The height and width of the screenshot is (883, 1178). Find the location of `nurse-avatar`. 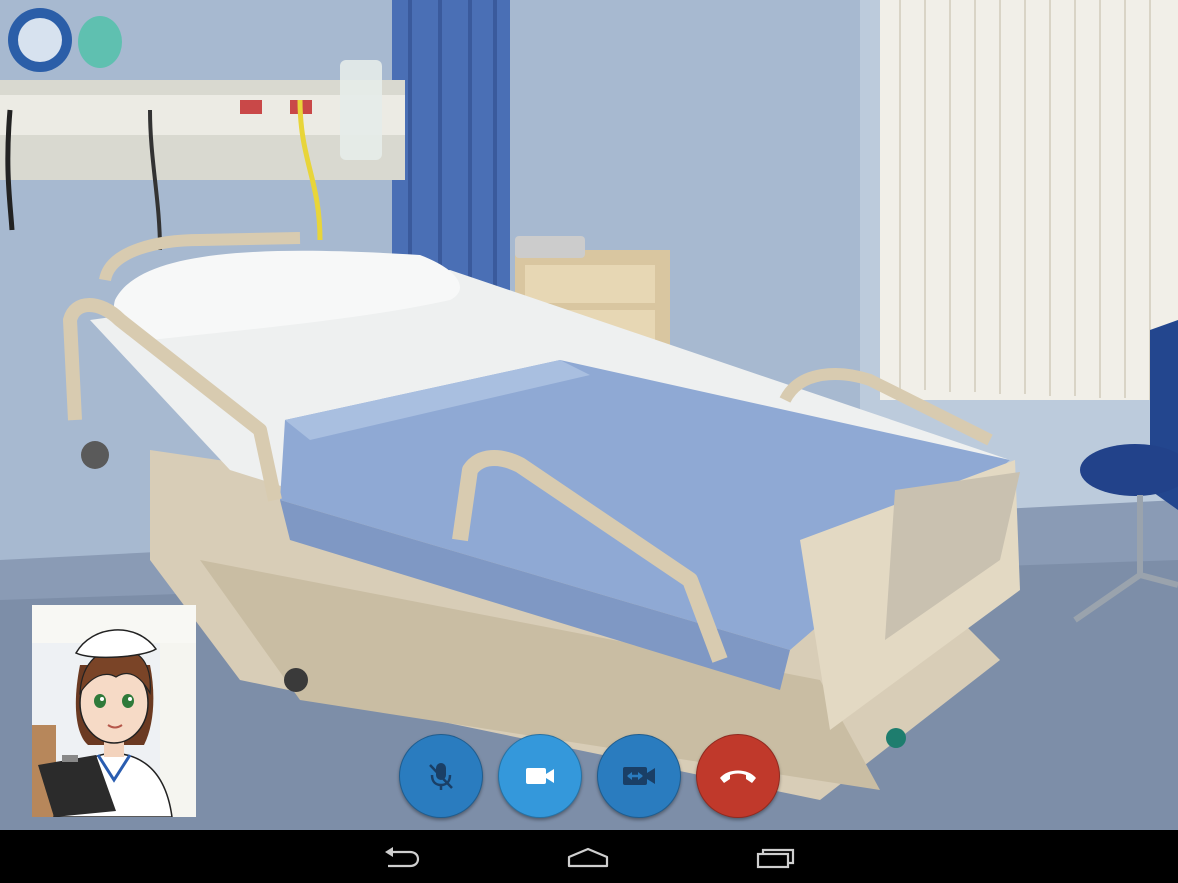

nurse-avatar is located at coordinates (114, 711).